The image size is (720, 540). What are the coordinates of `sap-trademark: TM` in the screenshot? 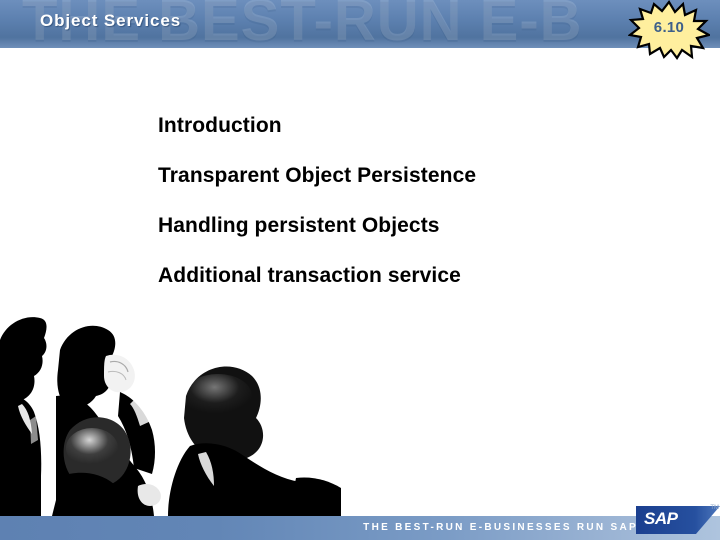 It's located at (714, 508).